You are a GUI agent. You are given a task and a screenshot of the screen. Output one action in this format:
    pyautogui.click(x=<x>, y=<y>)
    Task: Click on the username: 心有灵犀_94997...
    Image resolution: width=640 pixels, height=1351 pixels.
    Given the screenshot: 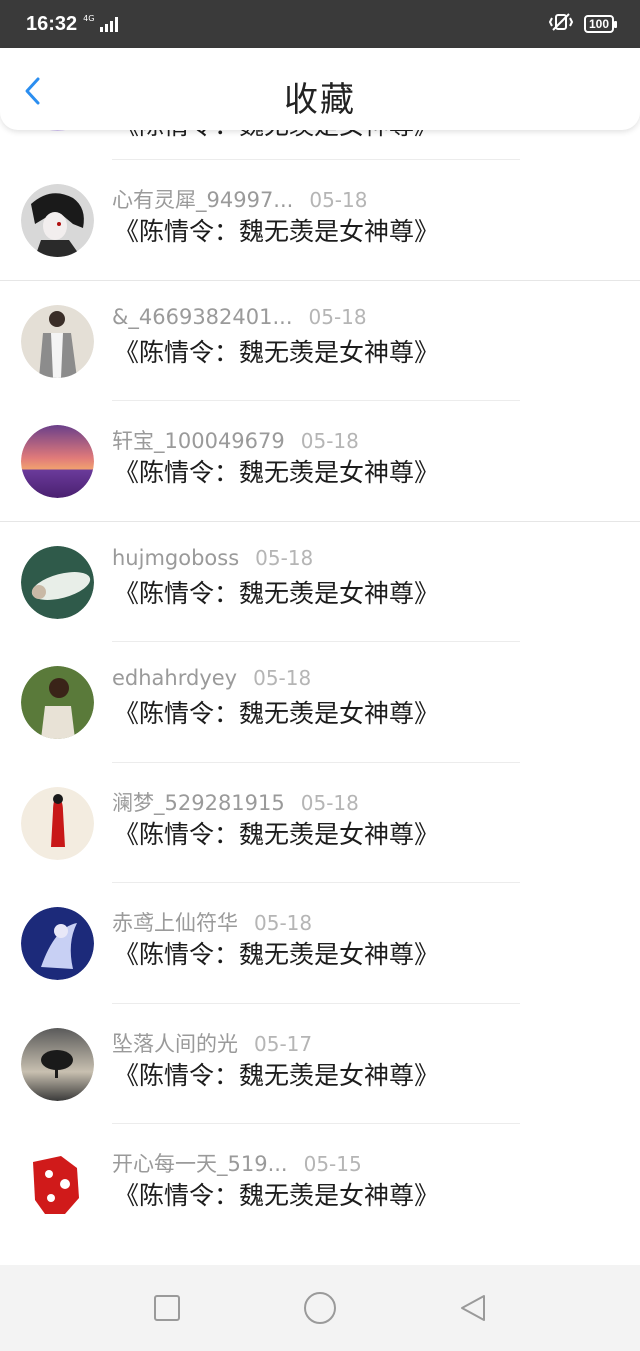 What is the action you would take?
    pyautogui.click(x=202, y=200)
    